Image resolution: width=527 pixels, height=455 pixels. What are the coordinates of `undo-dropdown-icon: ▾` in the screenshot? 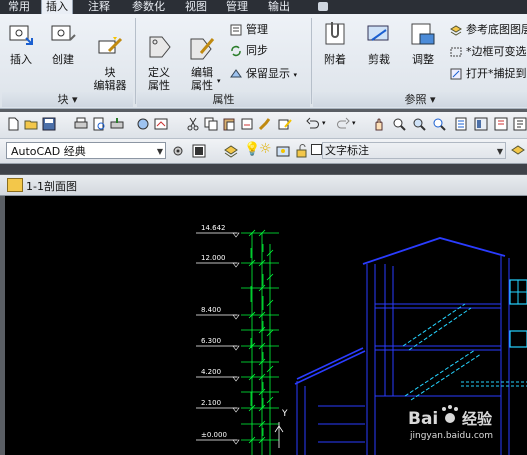 It's located at (324, 123).